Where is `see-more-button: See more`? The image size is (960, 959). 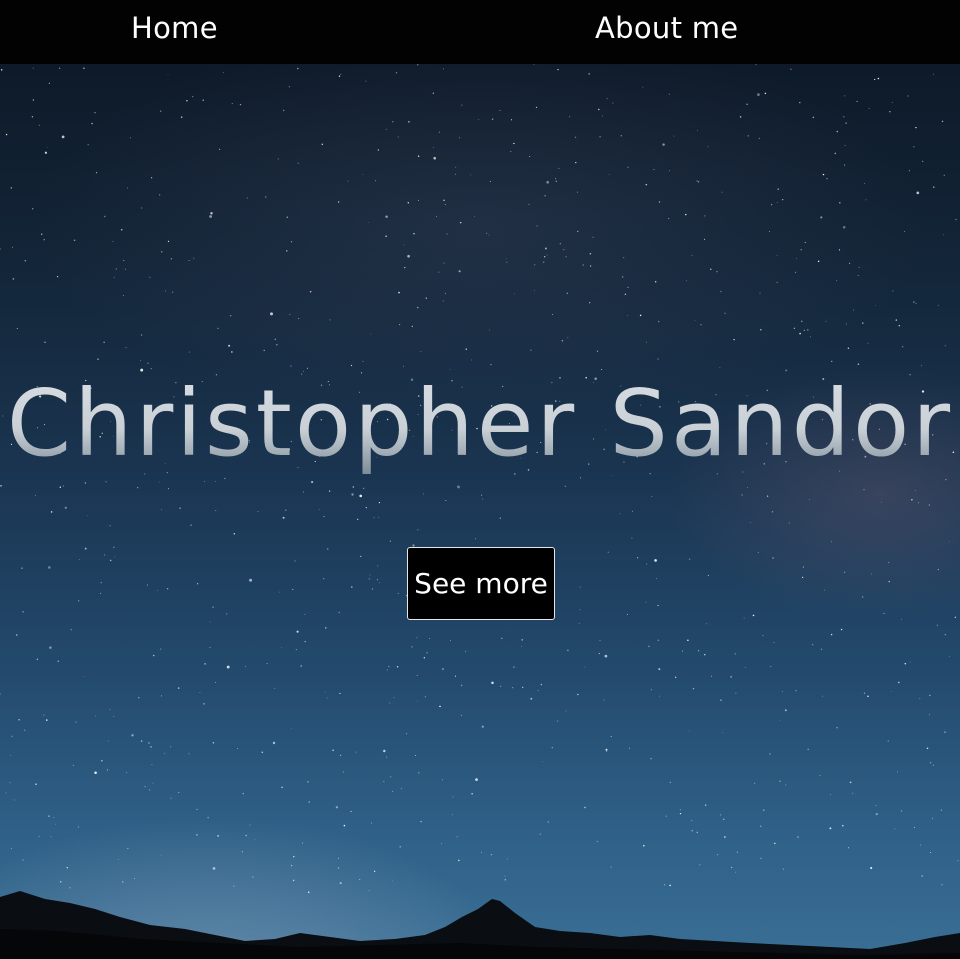
see-more-button: See more is located at coordinates (481, 583).